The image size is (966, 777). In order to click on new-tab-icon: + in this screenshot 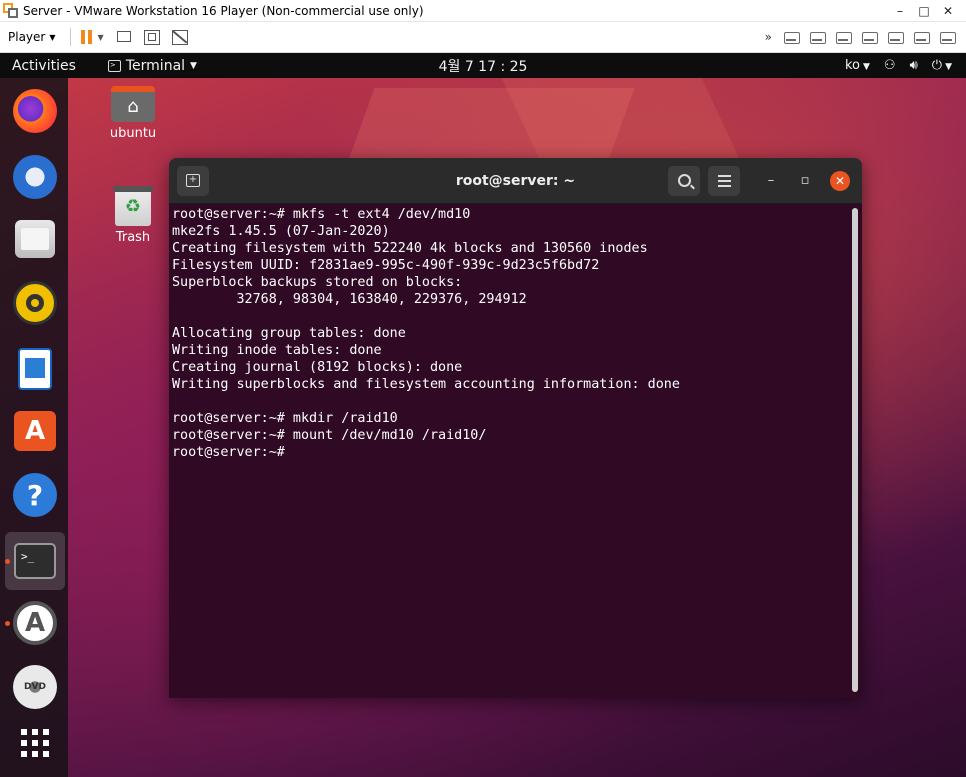, I will do `click(193, 180)`.